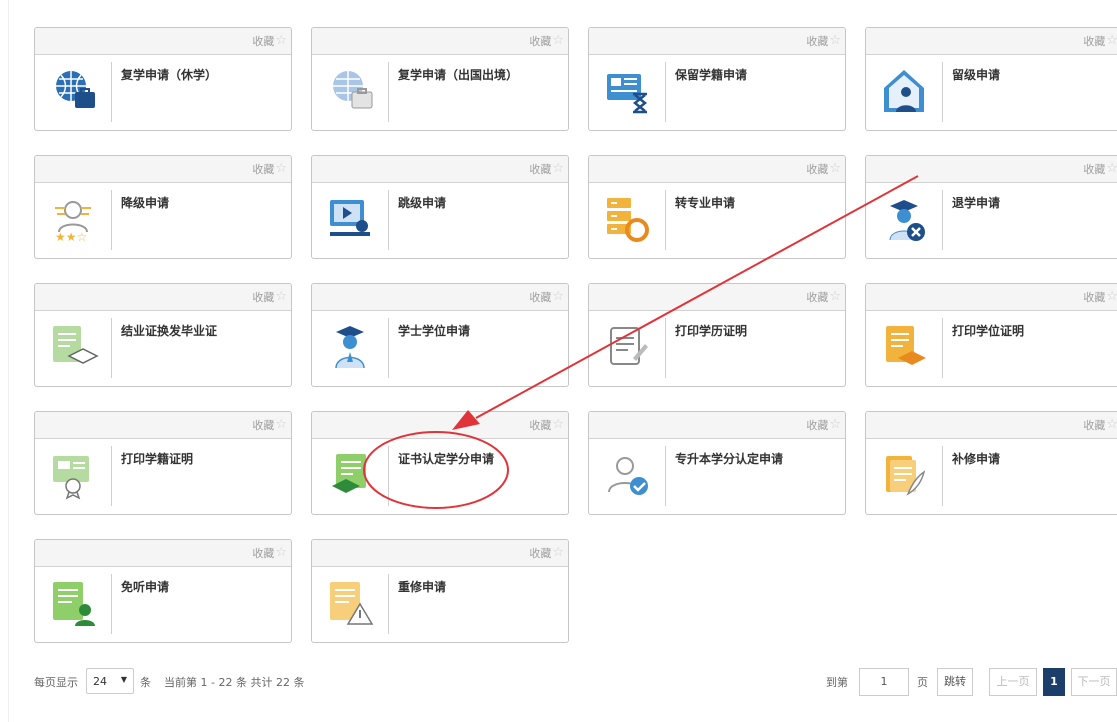  Describe the element at coordinates (440, 92) in the screenshot. I see `card-body: 复学申请（出国出境）` at that location.